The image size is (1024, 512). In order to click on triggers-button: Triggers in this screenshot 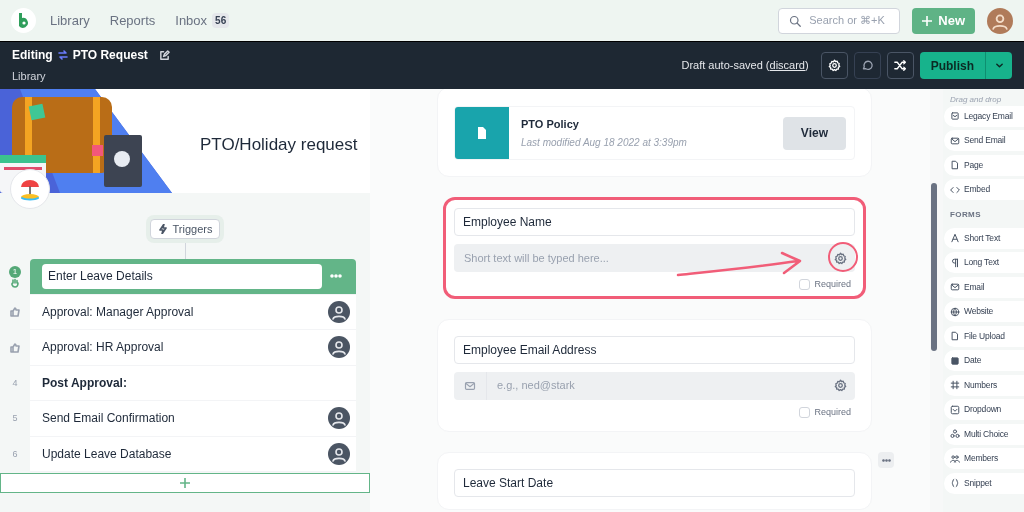, I will do `click(185, 229)`.